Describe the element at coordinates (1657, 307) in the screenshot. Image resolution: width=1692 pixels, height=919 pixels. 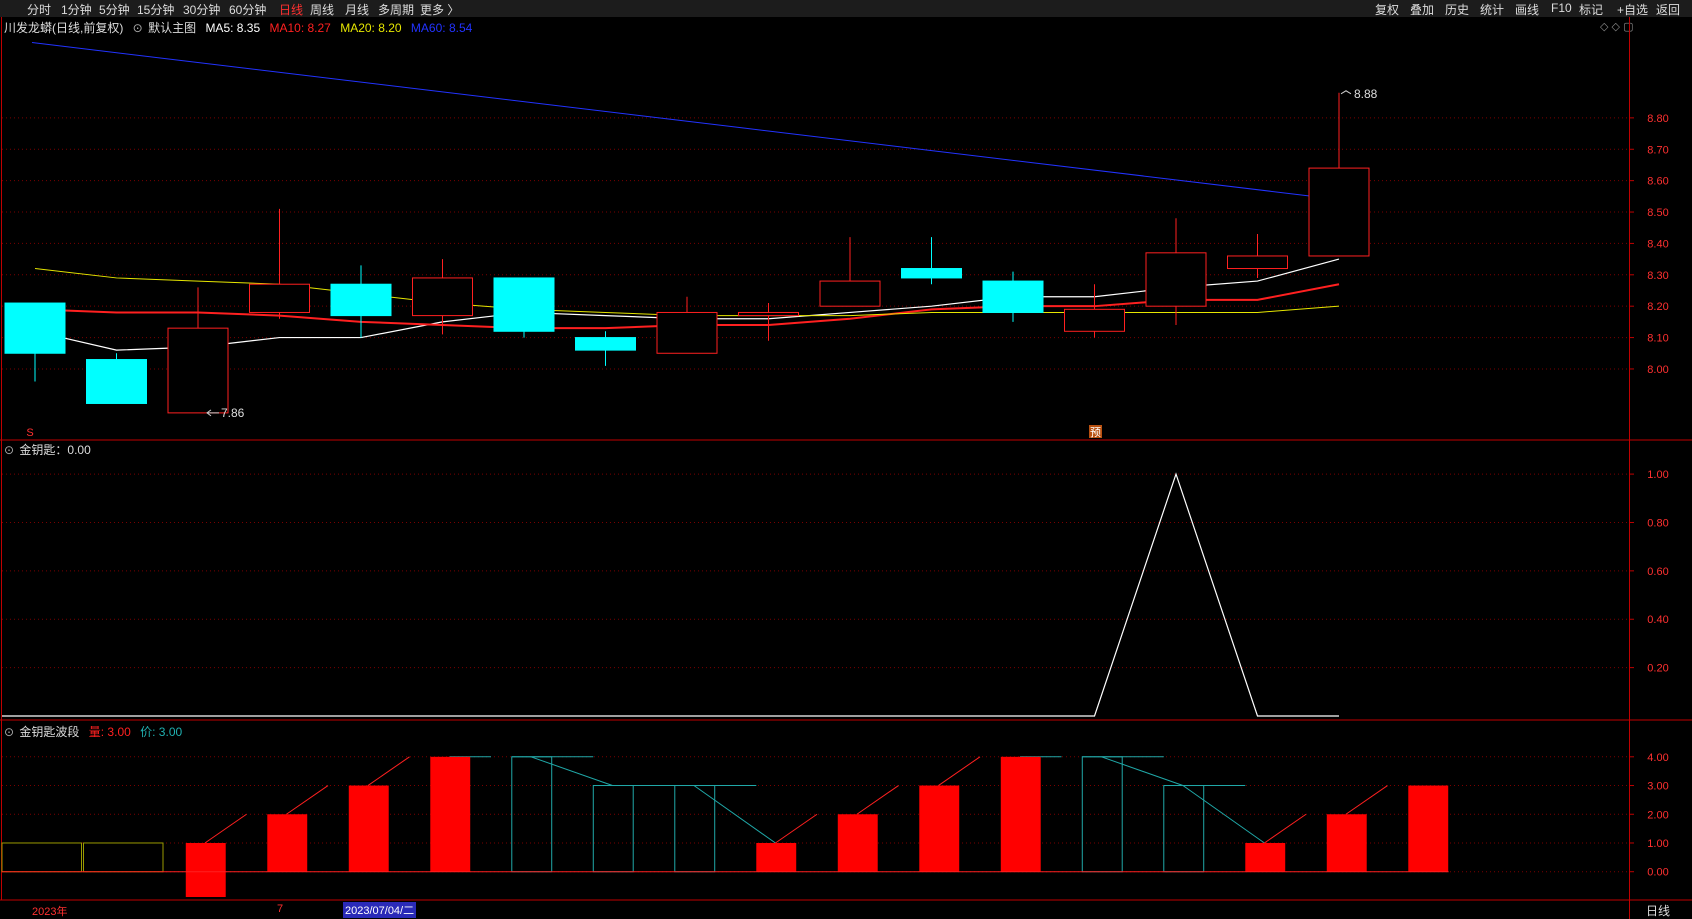
I see `main-tick-label: 8.20` at that location.